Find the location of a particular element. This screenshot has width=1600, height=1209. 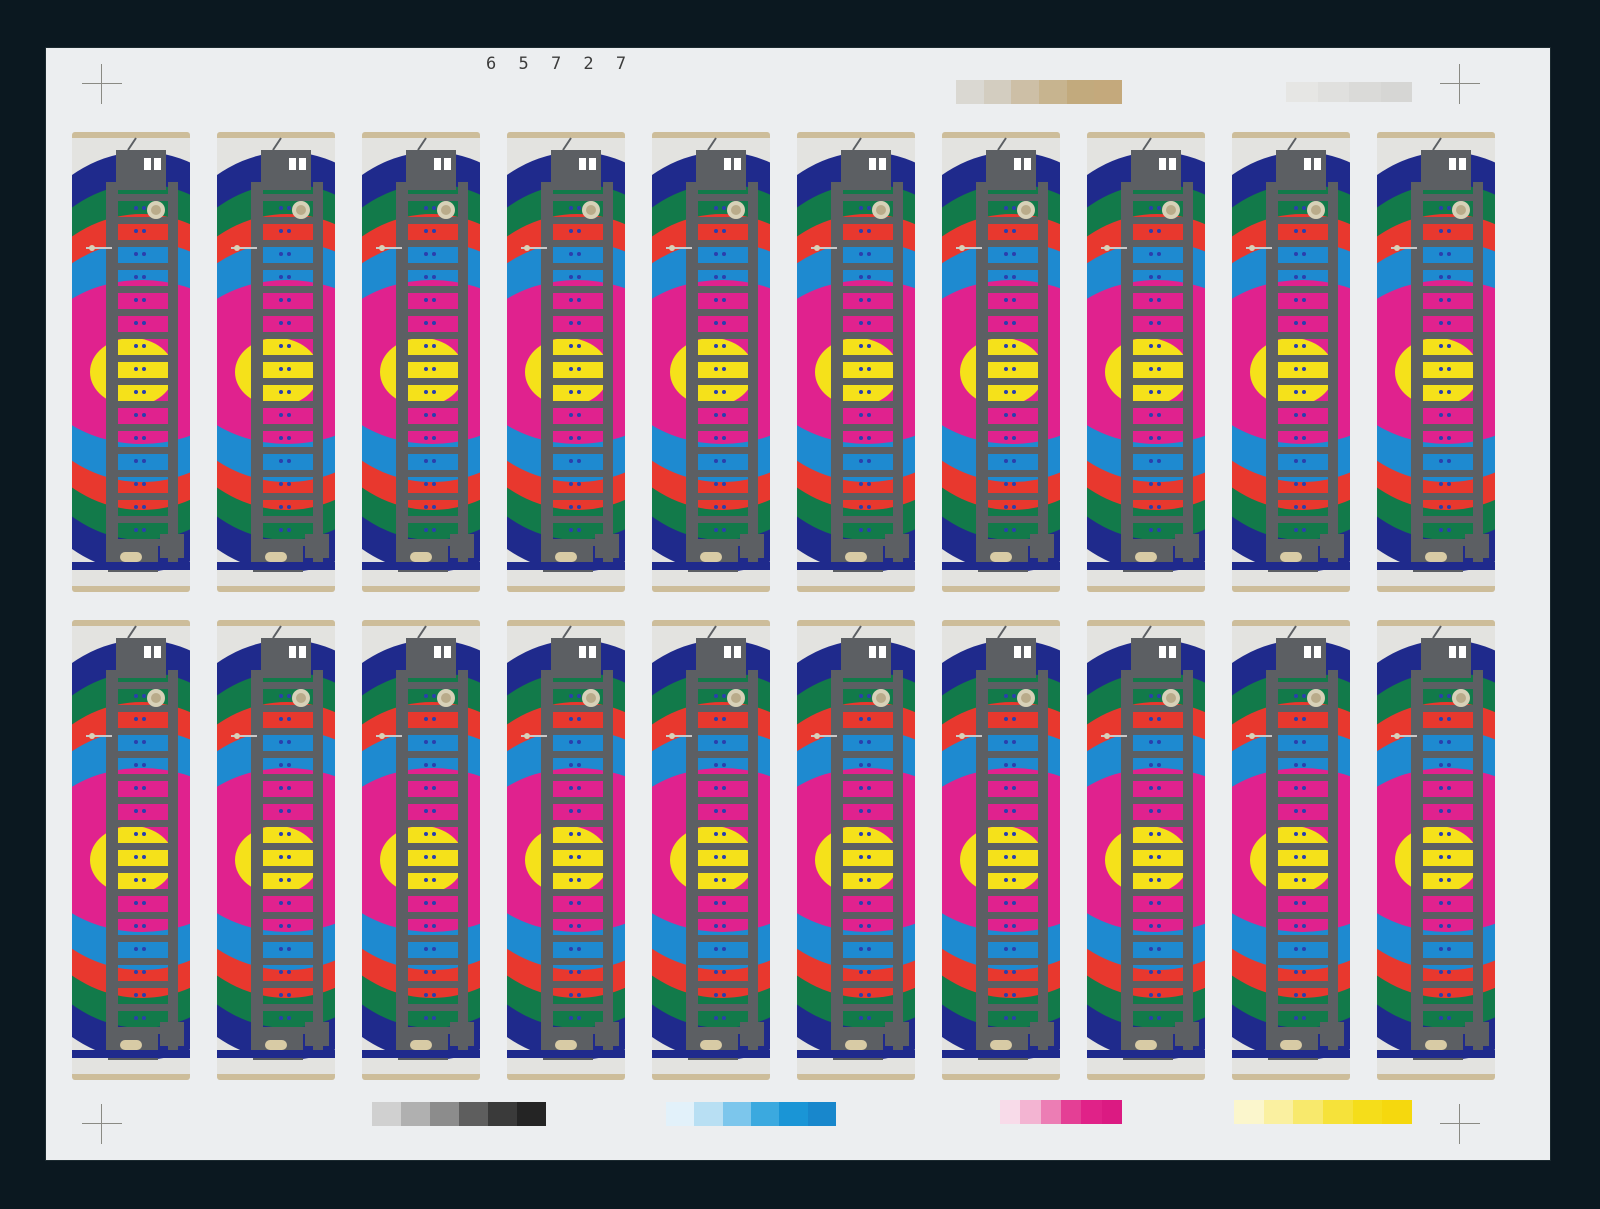

crop-mark-top-right is located at coordinates (1460, 84).